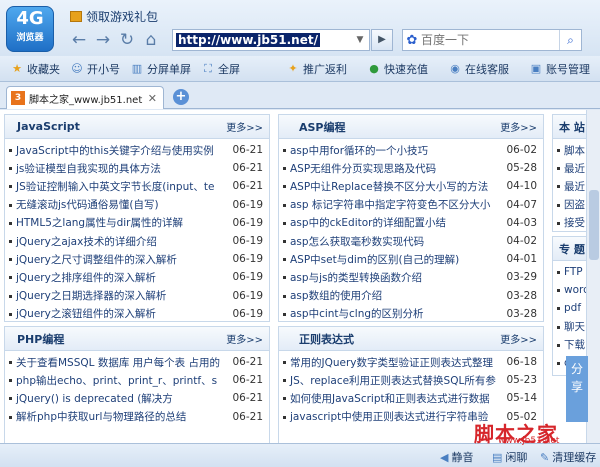 The width and height of the screenshot is (600, 467). Describe the element at coordinates (509, 457) in the screenshot. I see `chat-button: ▤ 闲聊` at that location.